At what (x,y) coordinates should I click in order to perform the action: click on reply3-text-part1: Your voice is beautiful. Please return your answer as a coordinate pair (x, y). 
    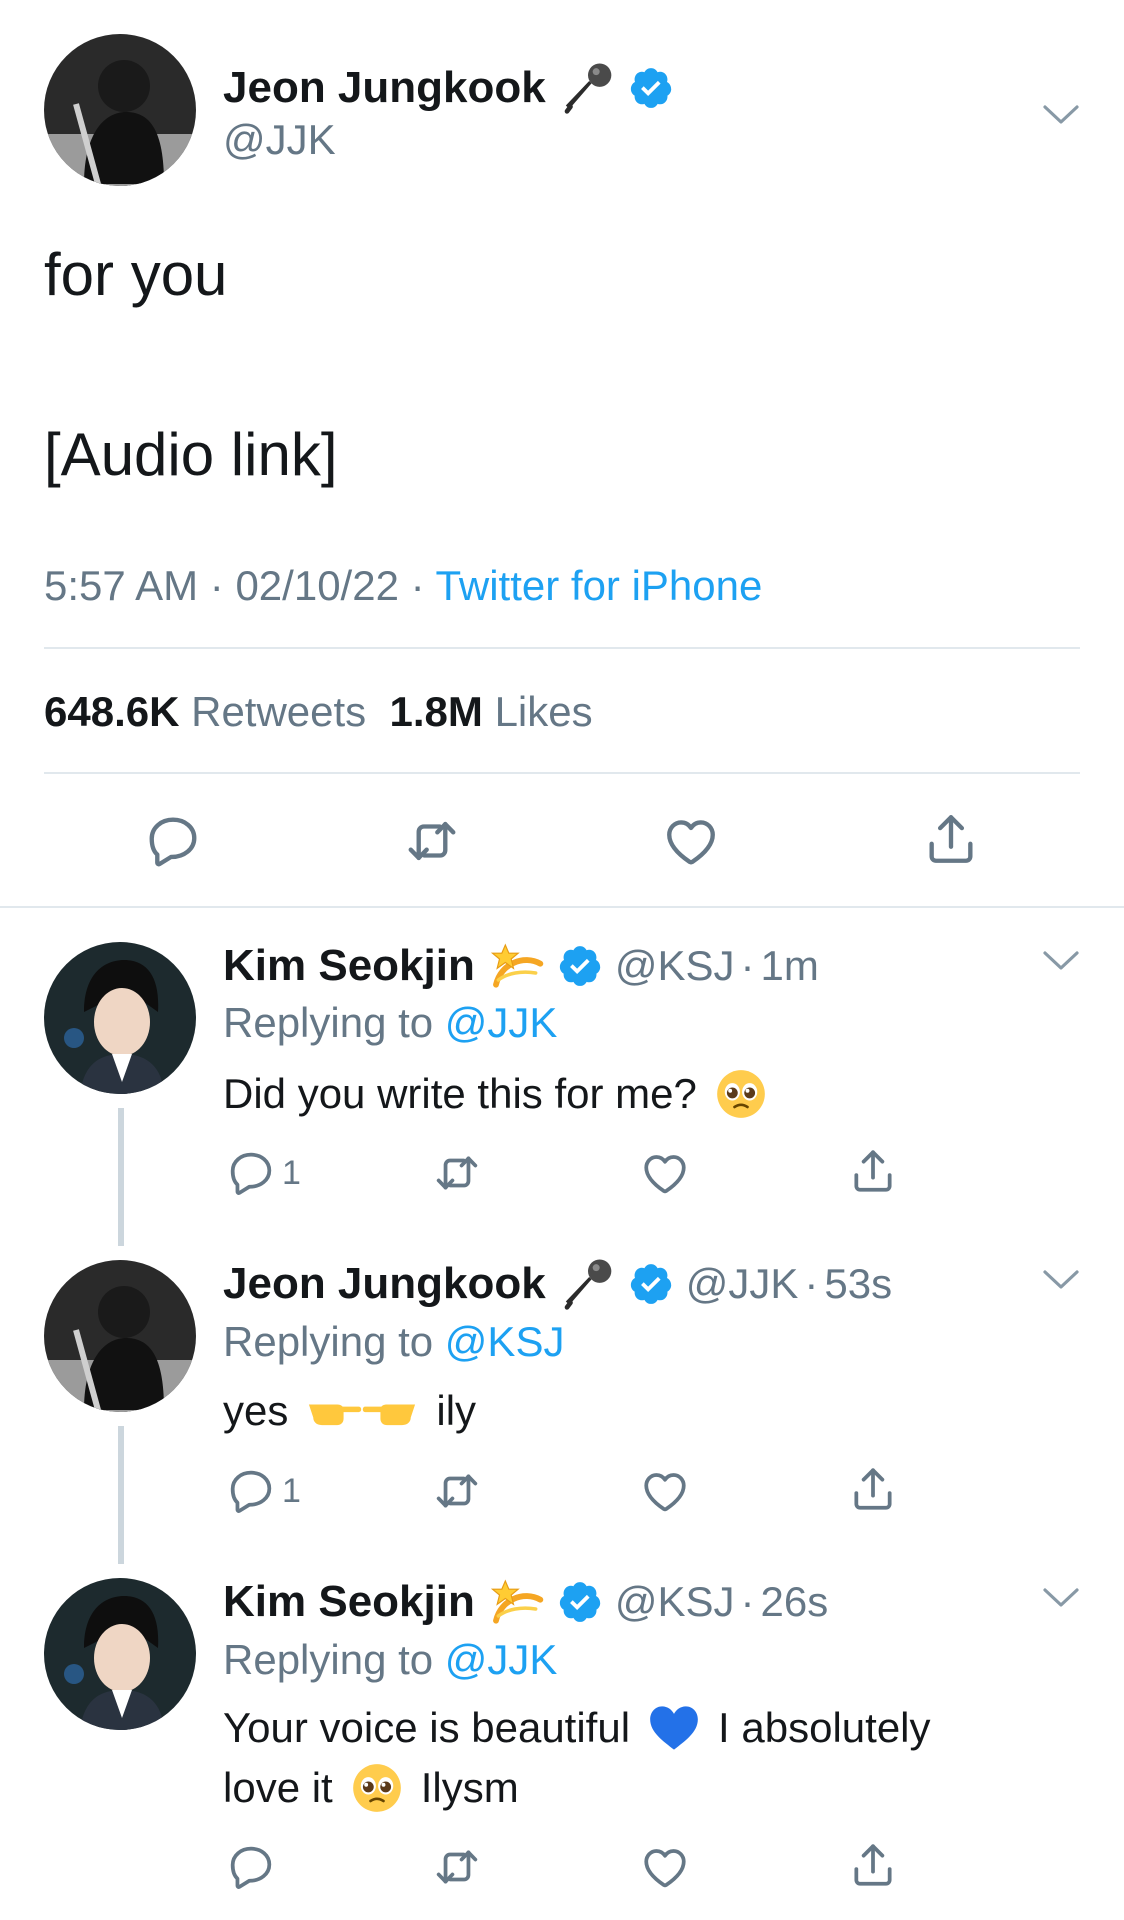
    Looking at the image, I should click on (427, 1727).